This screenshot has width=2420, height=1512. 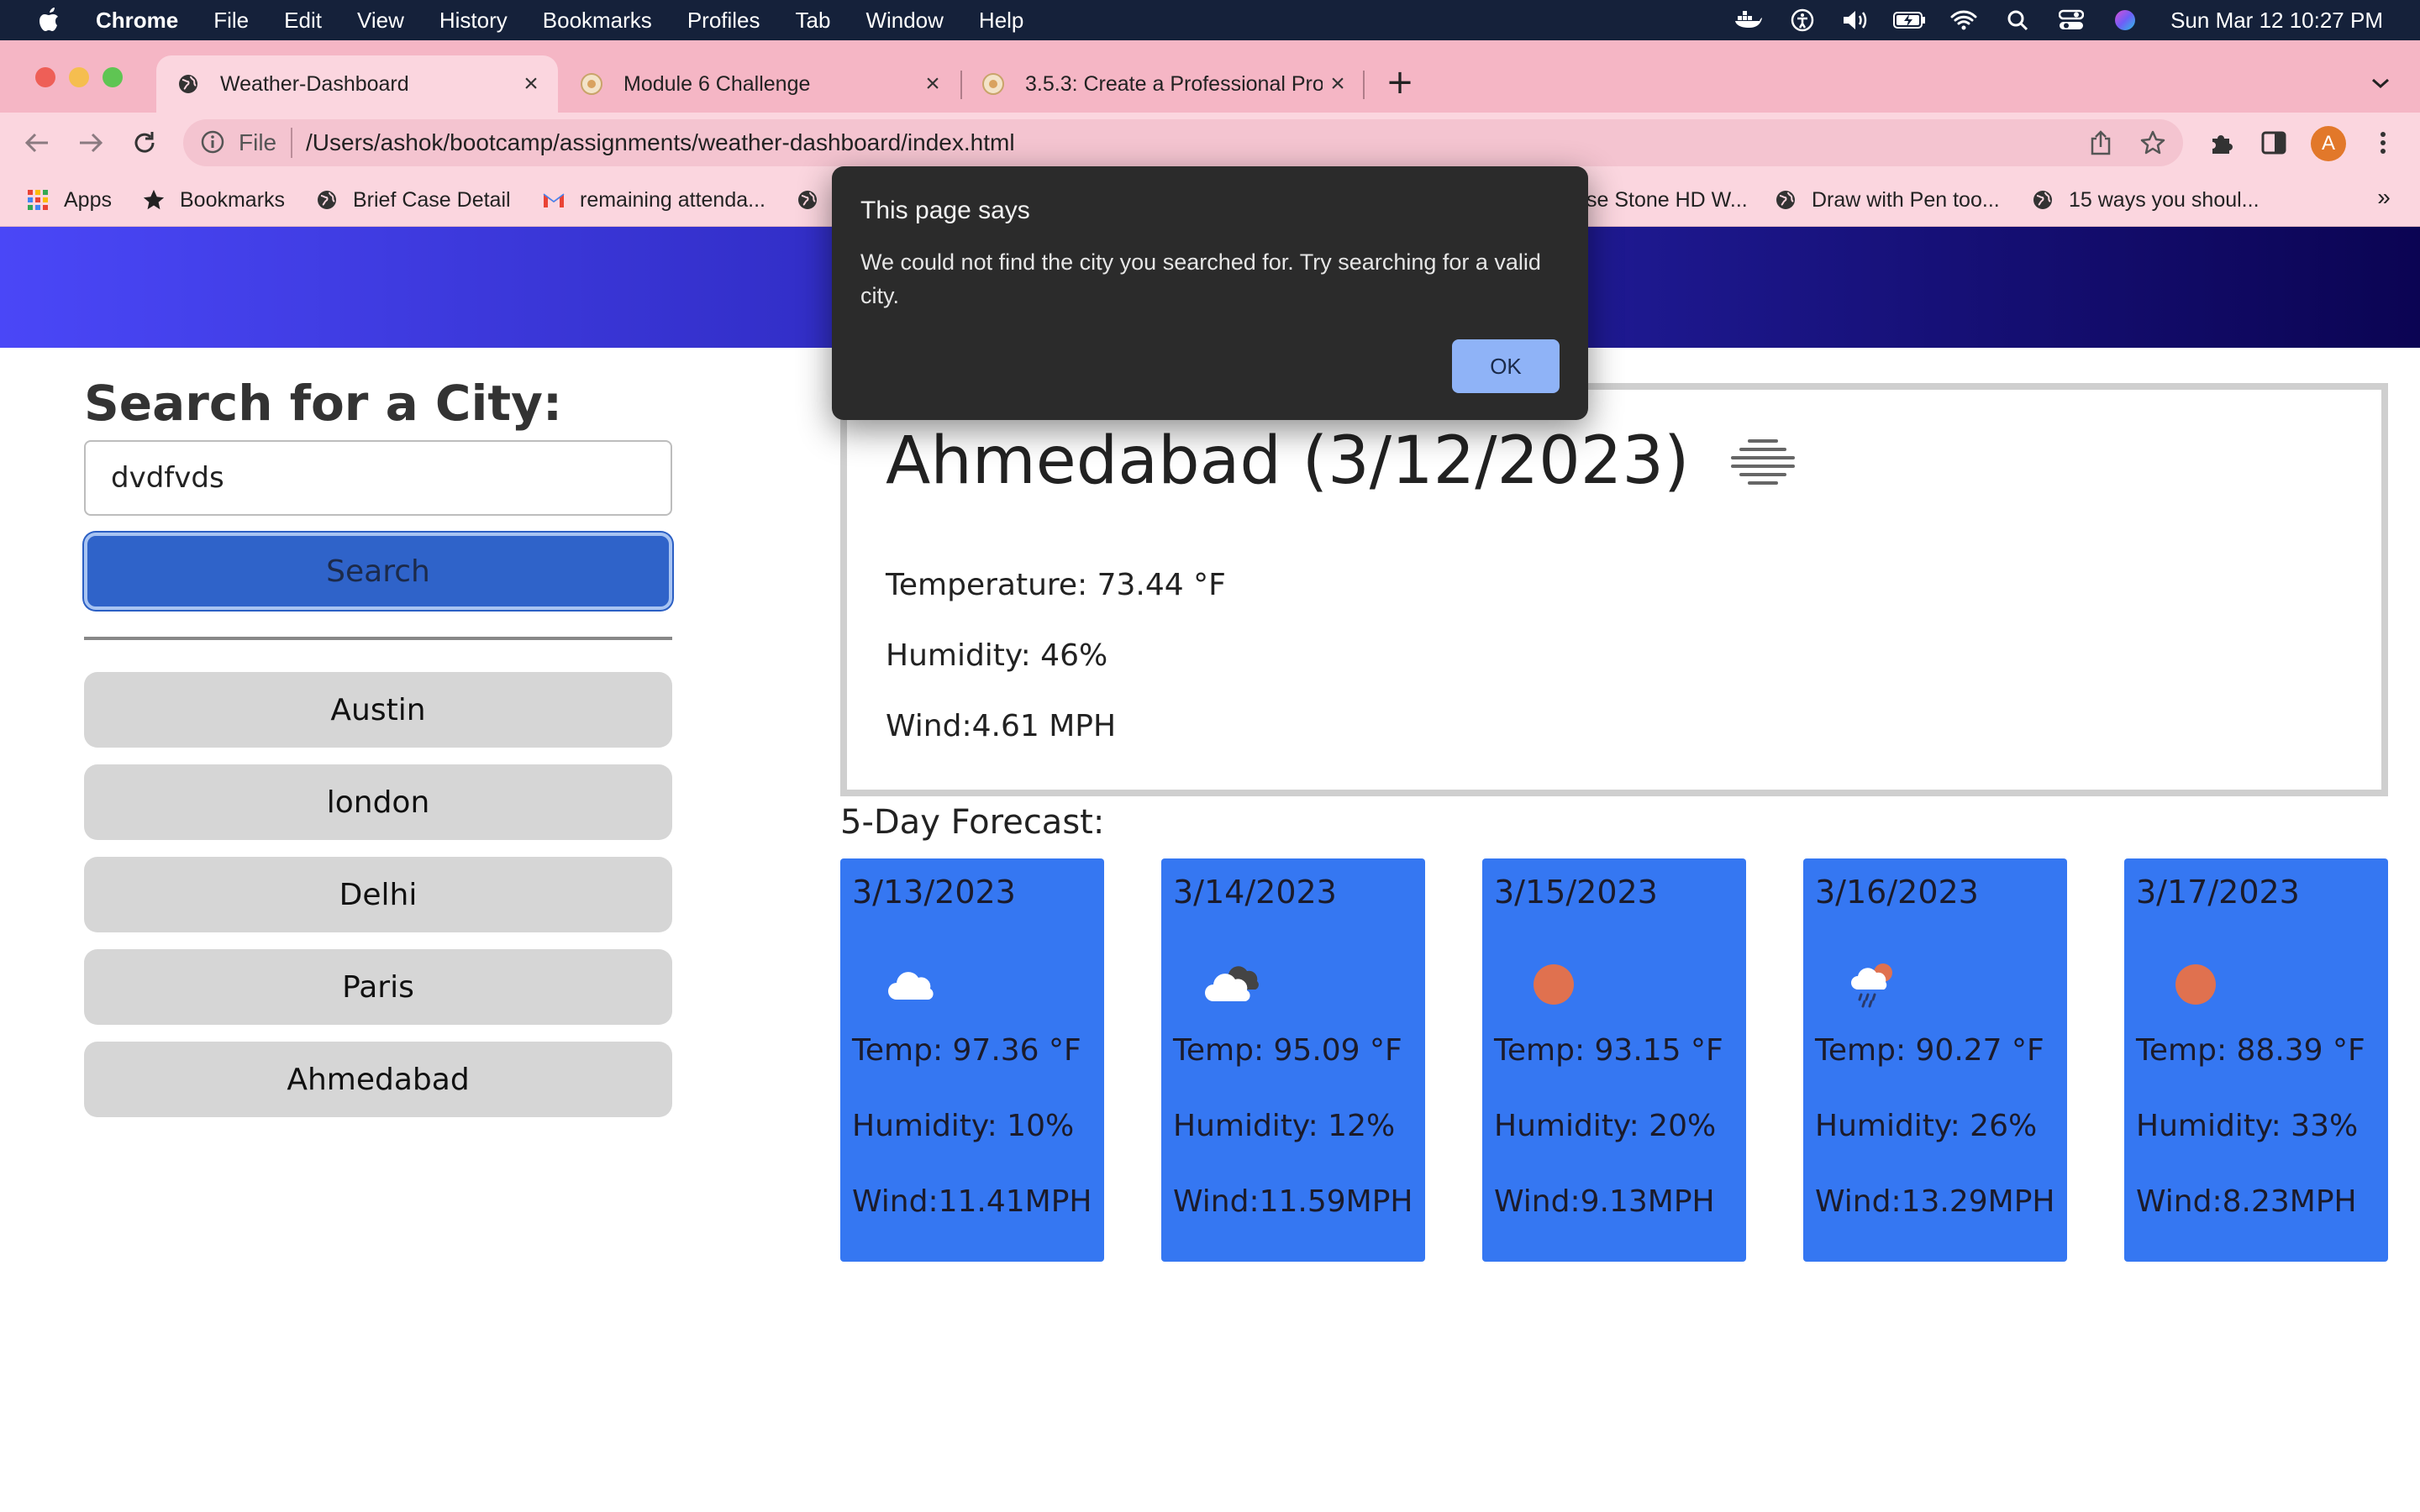 What do you see at coordinates (1163, 84) in the screenshot?
I see `tab-create-professional: 3.5.3: Create a Professional Pro ×` at bounding box center [1163, 84].